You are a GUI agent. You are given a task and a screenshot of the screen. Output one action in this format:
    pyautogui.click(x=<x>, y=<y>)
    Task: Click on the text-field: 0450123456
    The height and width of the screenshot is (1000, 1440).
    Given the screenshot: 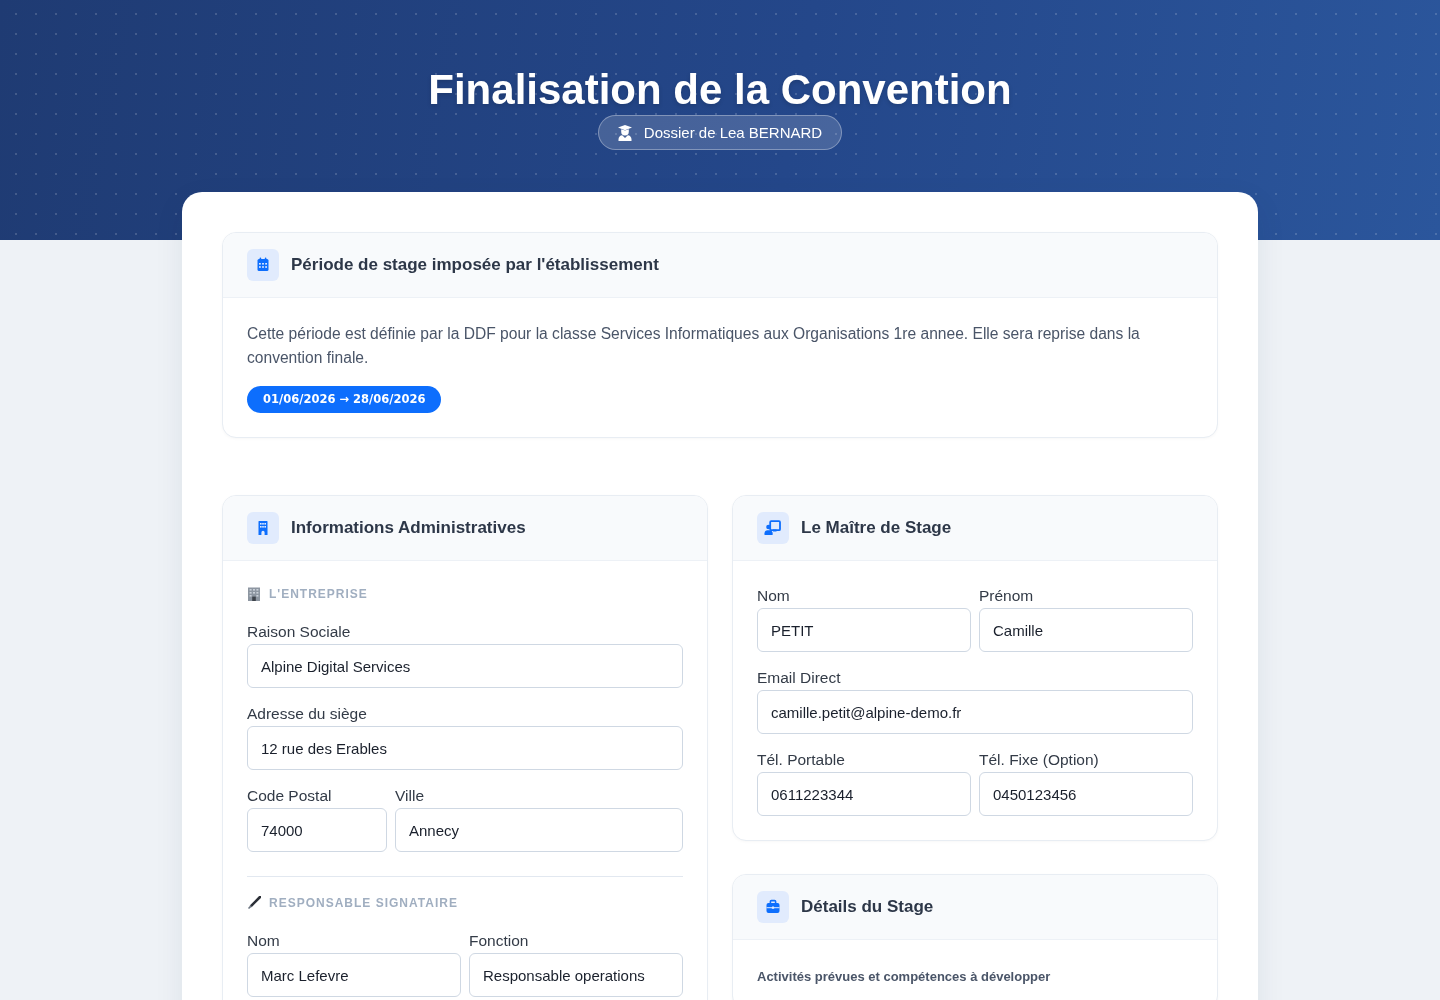 What is the action you would take?
    pyautogui.click(x=1086, y=794)
    